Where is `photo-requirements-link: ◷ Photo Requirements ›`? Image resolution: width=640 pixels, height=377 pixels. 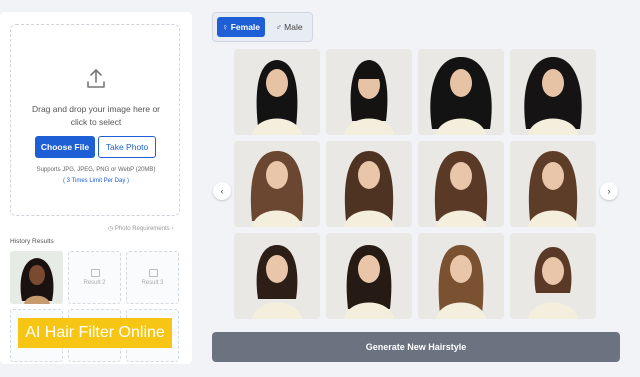
photo-requirements-link: ◷ Photo Requirements › is located at coordinates (140, 228).